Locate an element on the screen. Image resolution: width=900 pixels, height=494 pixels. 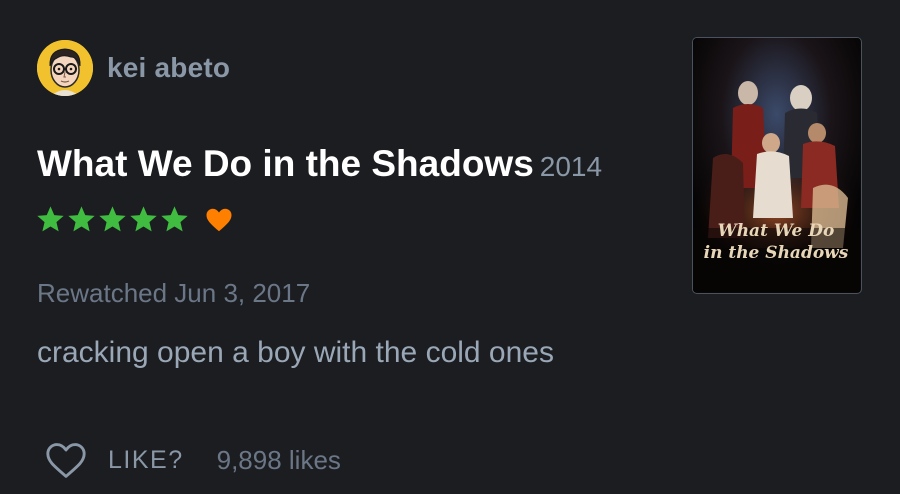
poster-title-line-2: in the Shadows is located at coordinates (776, 253).